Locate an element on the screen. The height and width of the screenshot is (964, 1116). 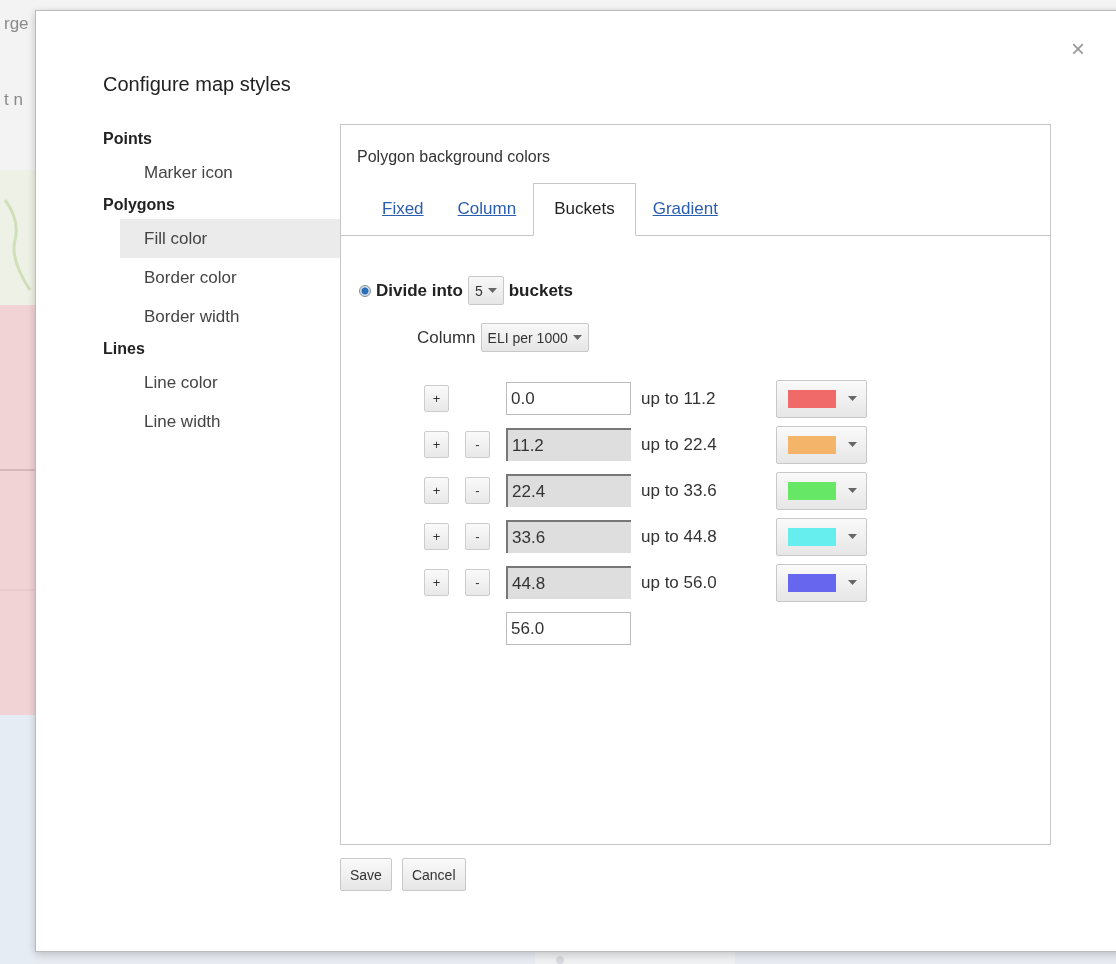
sidebar-item: Border width is located at coordinates (230, 316).